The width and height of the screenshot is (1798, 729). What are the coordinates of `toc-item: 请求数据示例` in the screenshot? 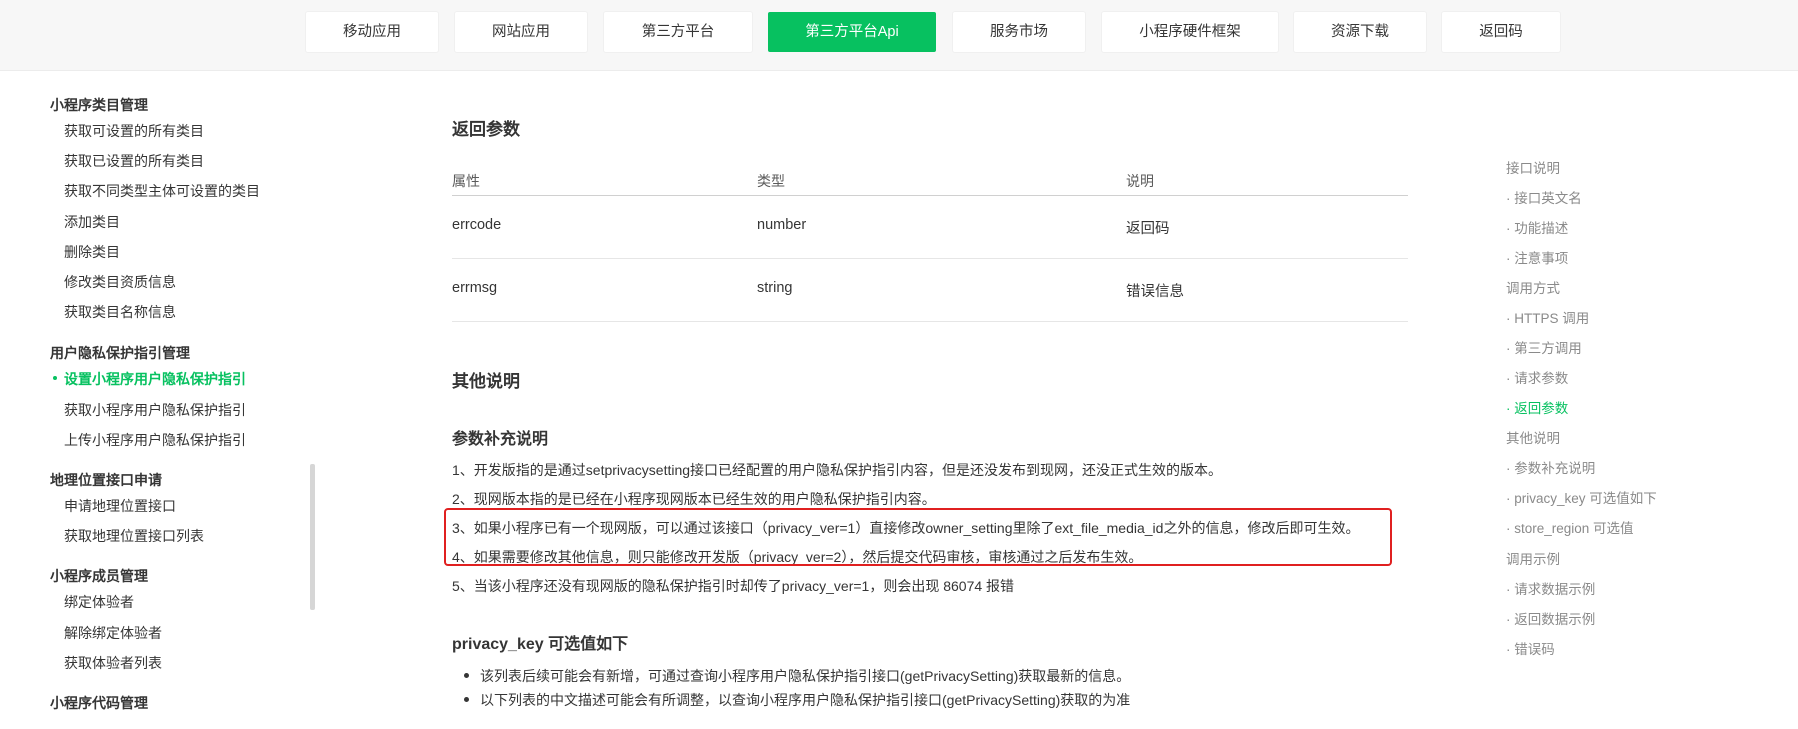 It's located at (1550, 588).